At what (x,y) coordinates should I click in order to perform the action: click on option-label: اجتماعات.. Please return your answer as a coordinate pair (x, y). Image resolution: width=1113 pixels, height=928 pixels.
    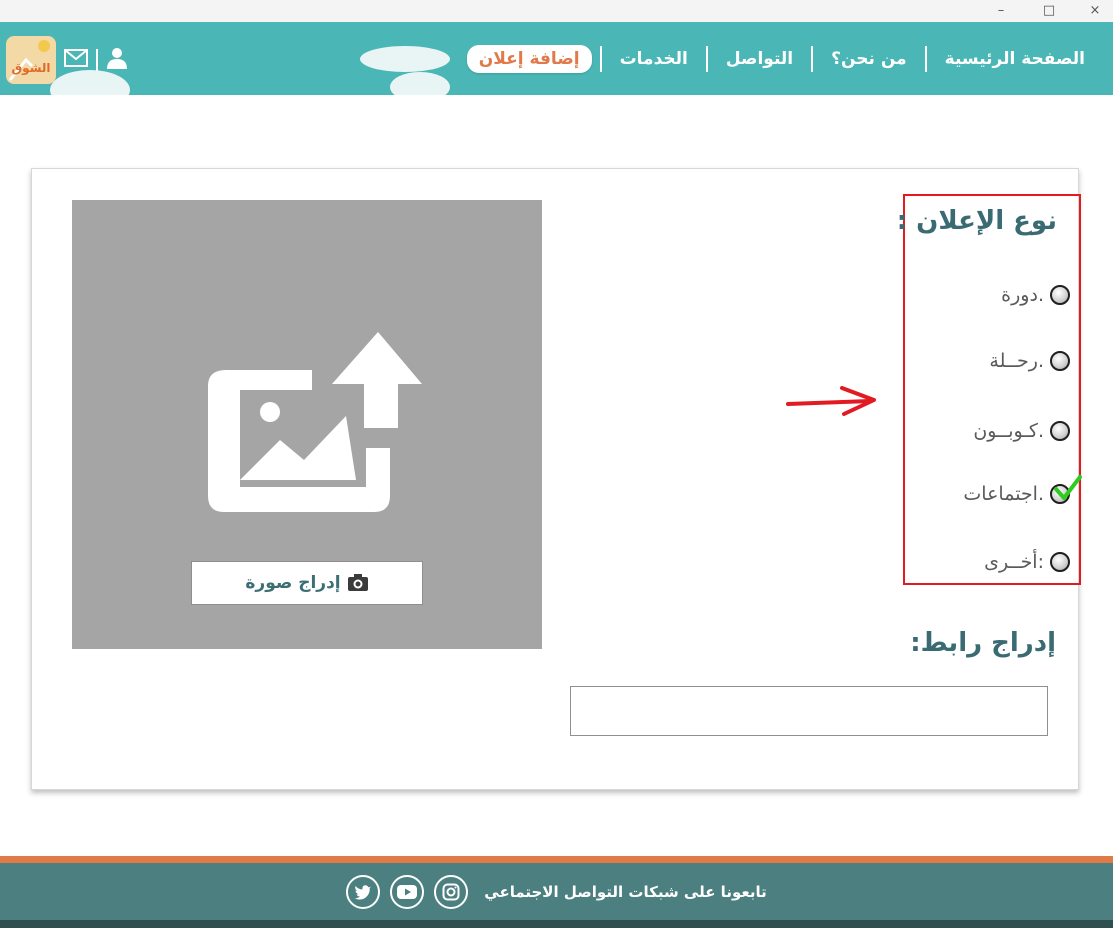
    Looking at the image, I should click on (1003, 494).